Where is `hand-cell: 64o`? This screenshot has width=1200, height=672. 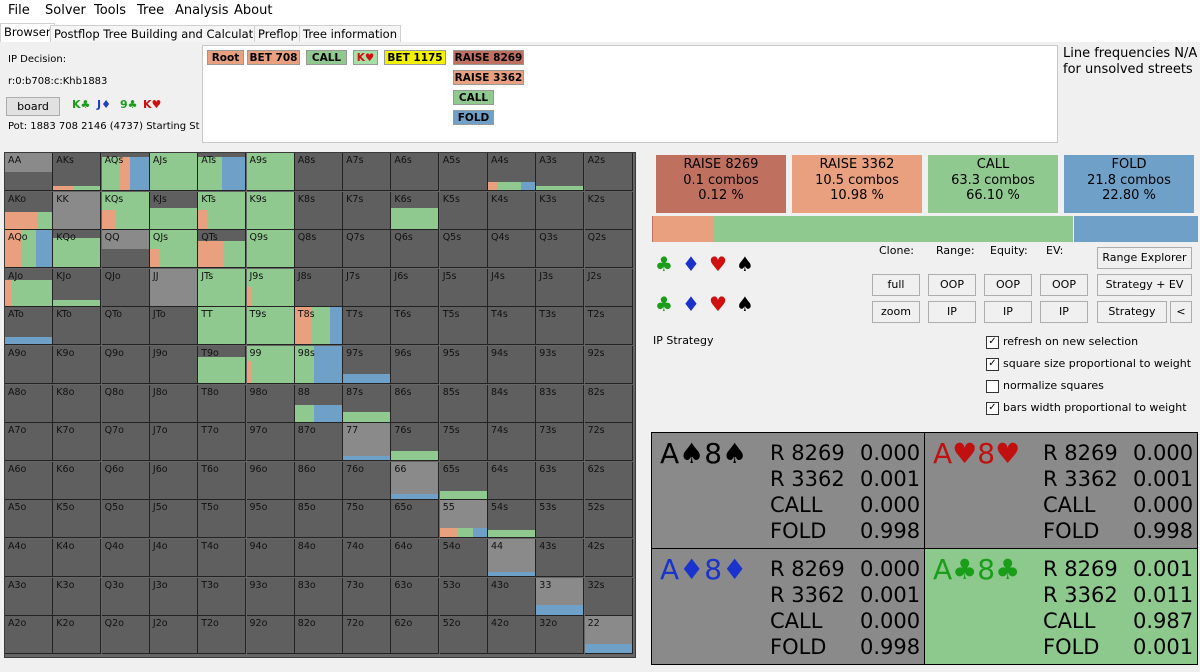 hand-cell: 64o is located at coordinates (415, 558).